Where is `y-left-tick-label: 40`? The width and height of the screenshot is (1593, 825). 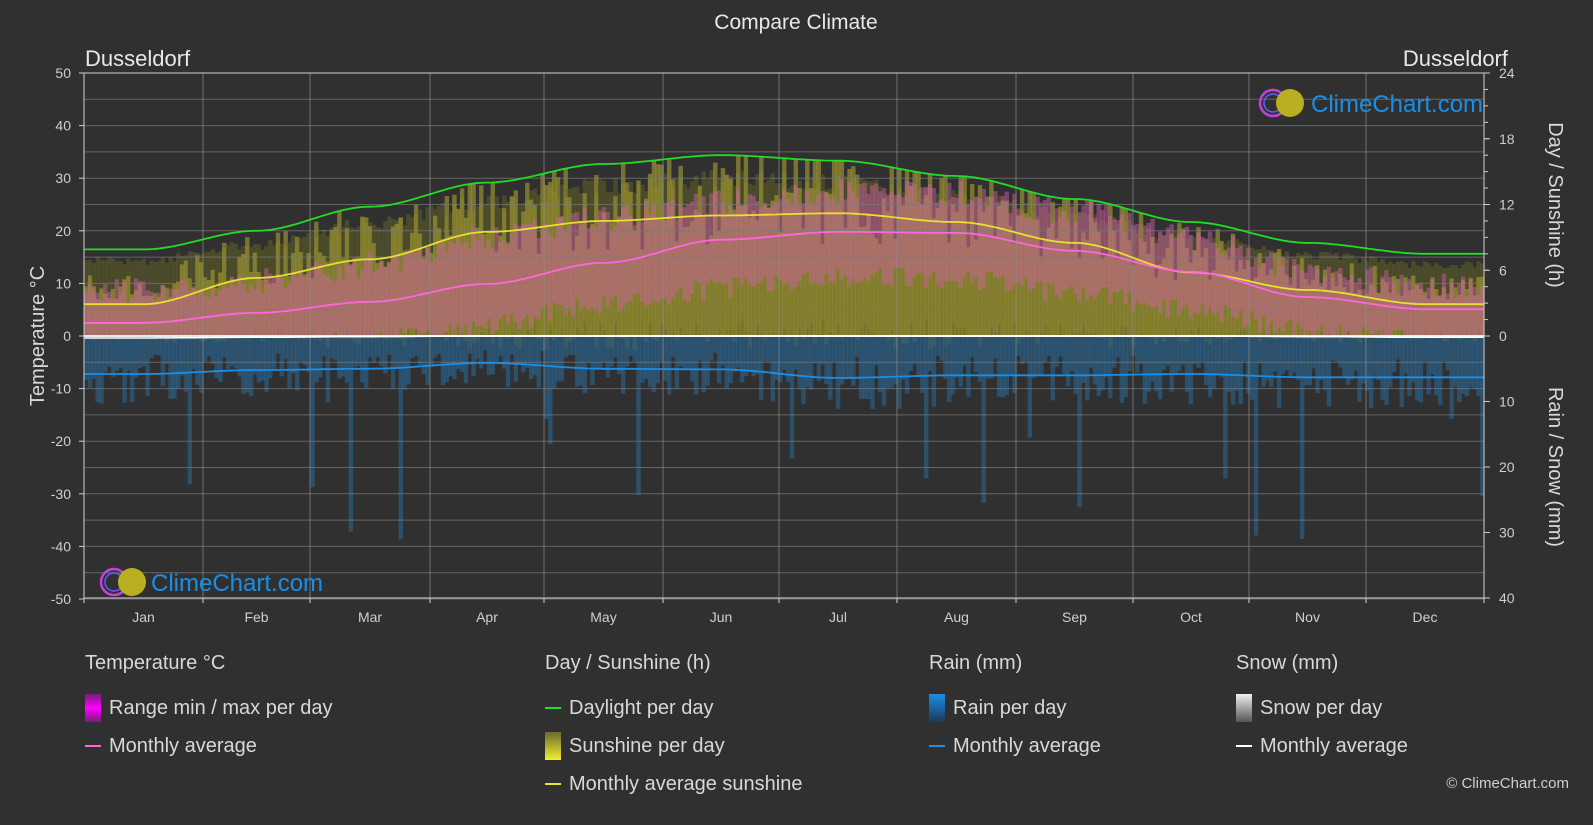
y-left-tick-label: 40 is located at coordinates (63, 126).